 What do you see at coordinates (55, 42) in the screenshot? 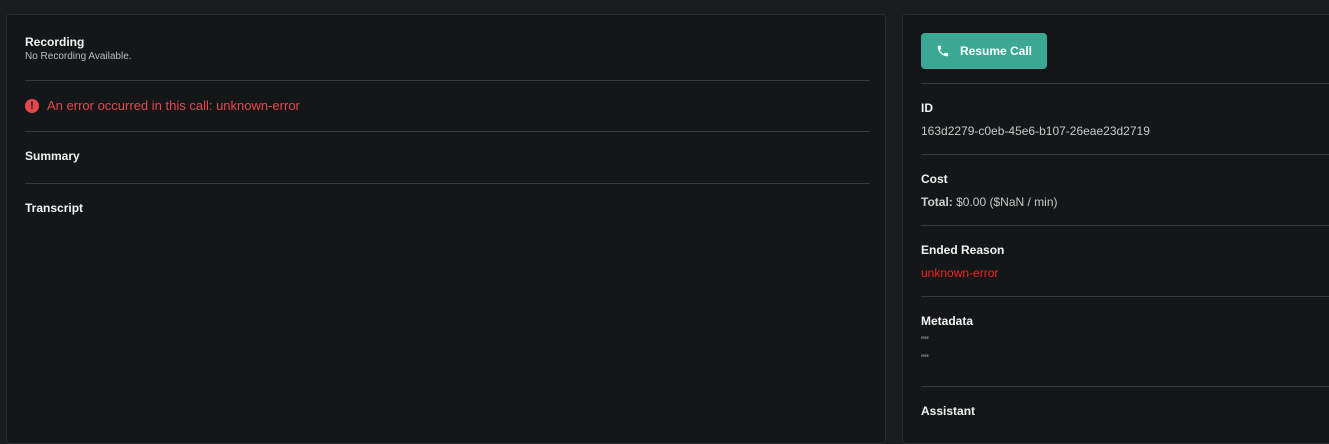
I see `recording-title: Recording` at bounding box center [55, 42].